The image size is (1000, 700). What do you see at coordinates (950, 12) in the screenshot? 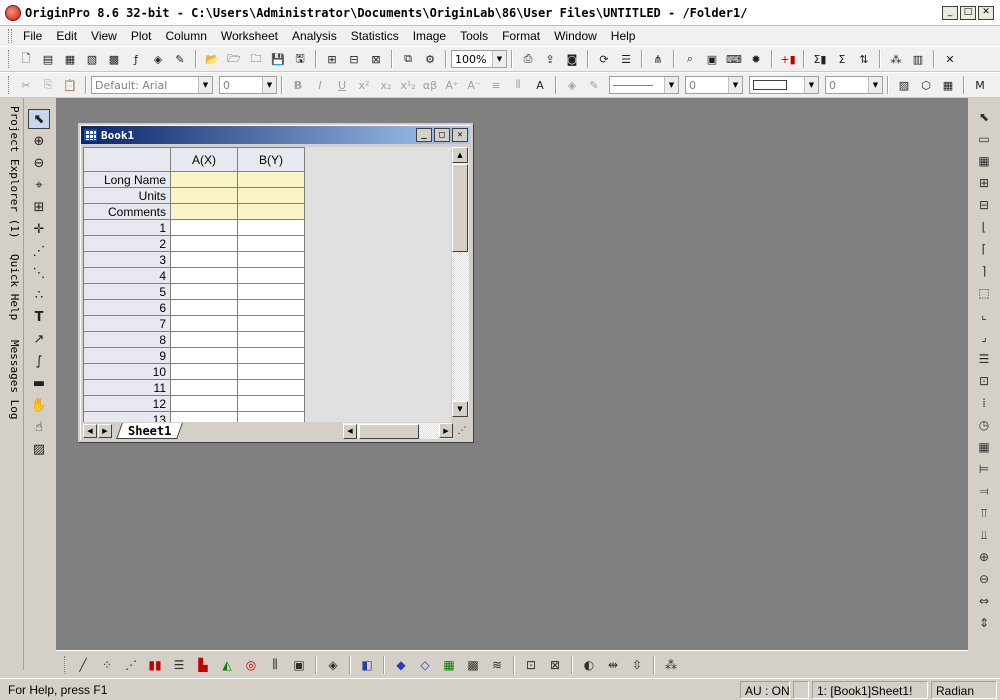
I see `minimize-button: _` at bounding box center [950, 12].